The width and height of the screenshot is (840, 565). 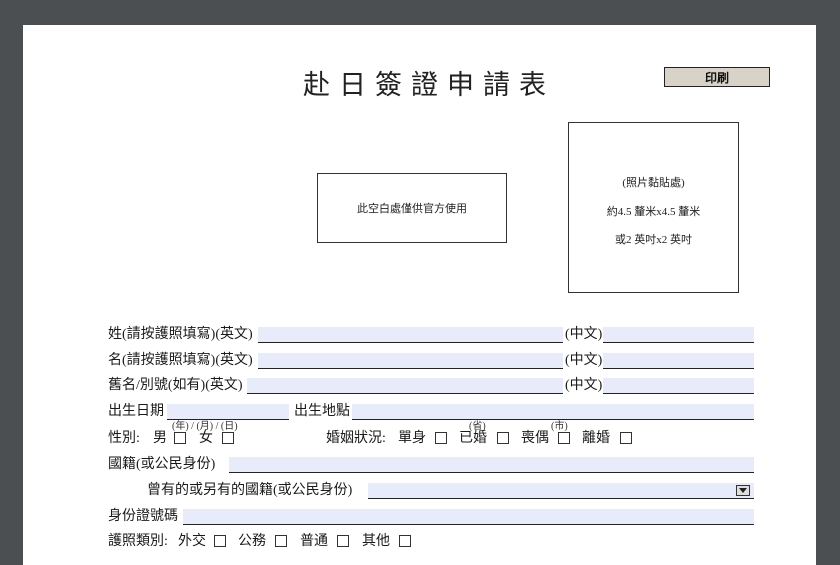 I want to click on photo-box: (照片黏貼處) 約4.5 釐米x4.5 釐米 或2 英吋x2 英吋, so click(x=653, y=207).